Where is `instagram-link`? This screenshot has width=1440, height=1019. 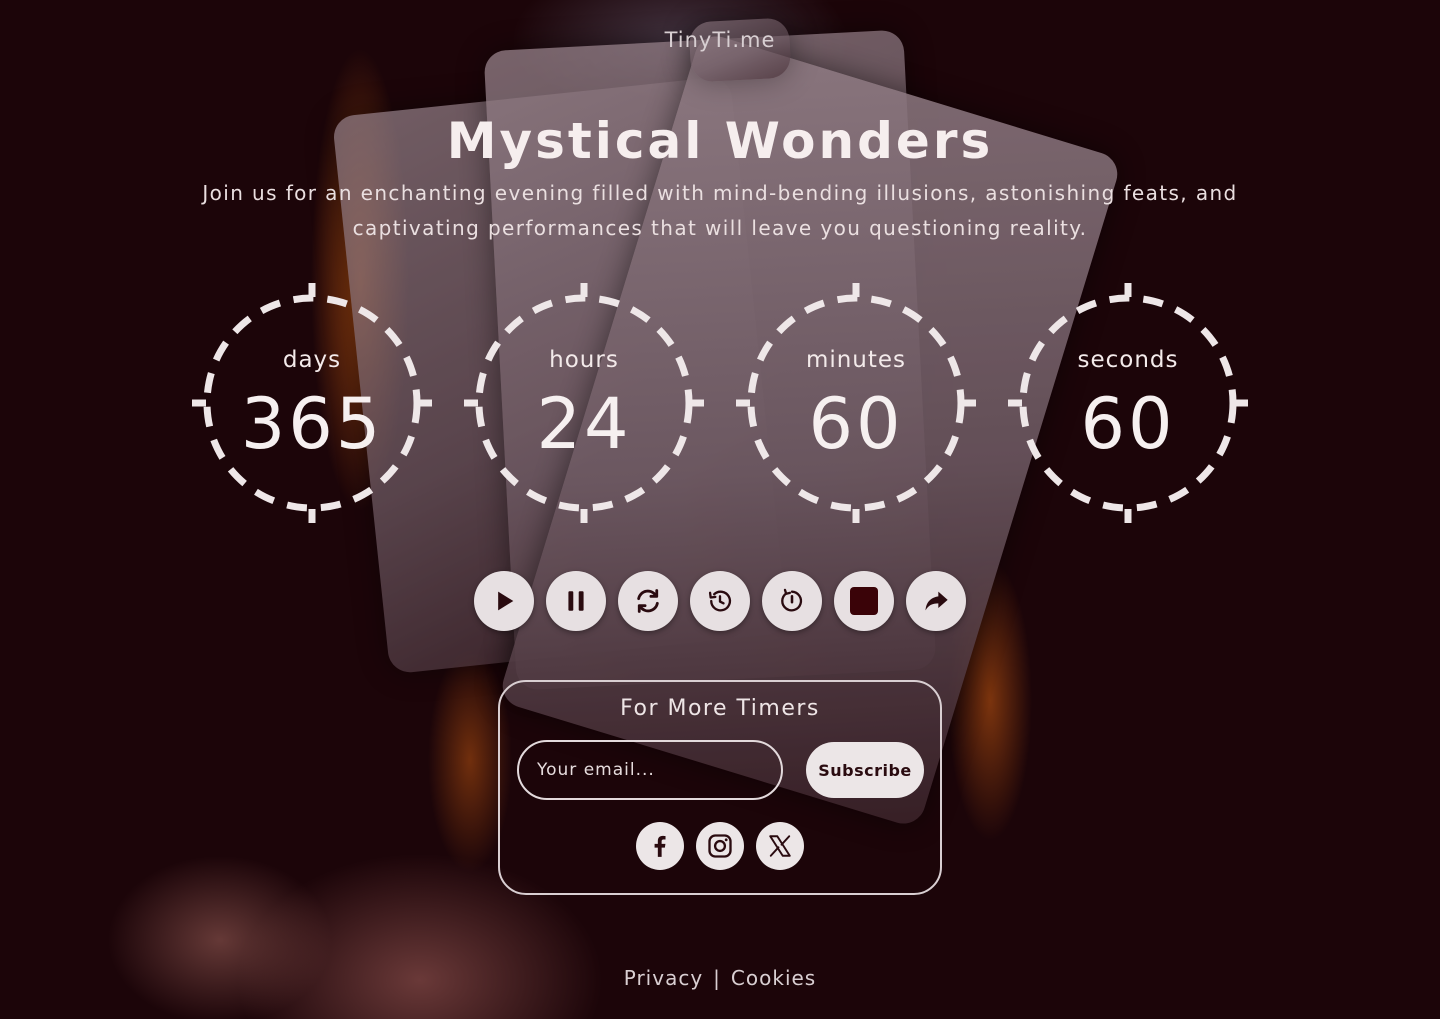 instagram-link is located at coordinates (720, 846).